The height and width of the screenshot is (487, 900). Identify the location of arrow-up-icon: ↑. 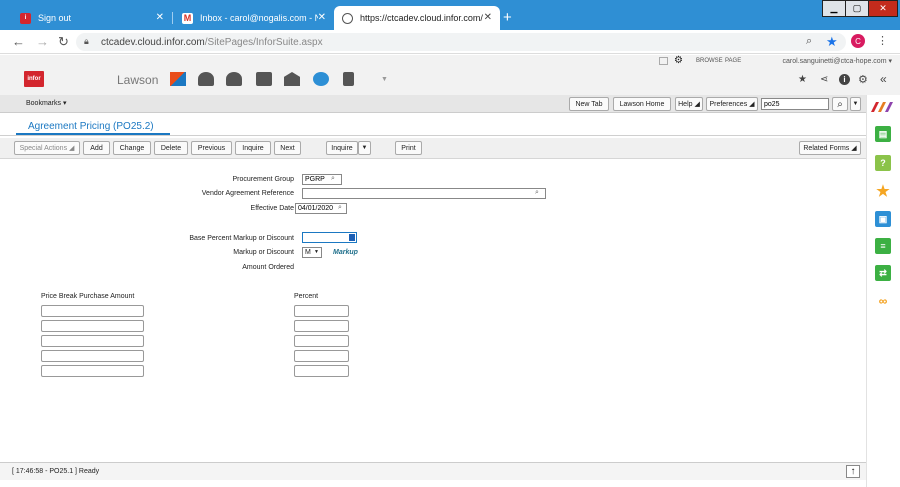
(853, 471).